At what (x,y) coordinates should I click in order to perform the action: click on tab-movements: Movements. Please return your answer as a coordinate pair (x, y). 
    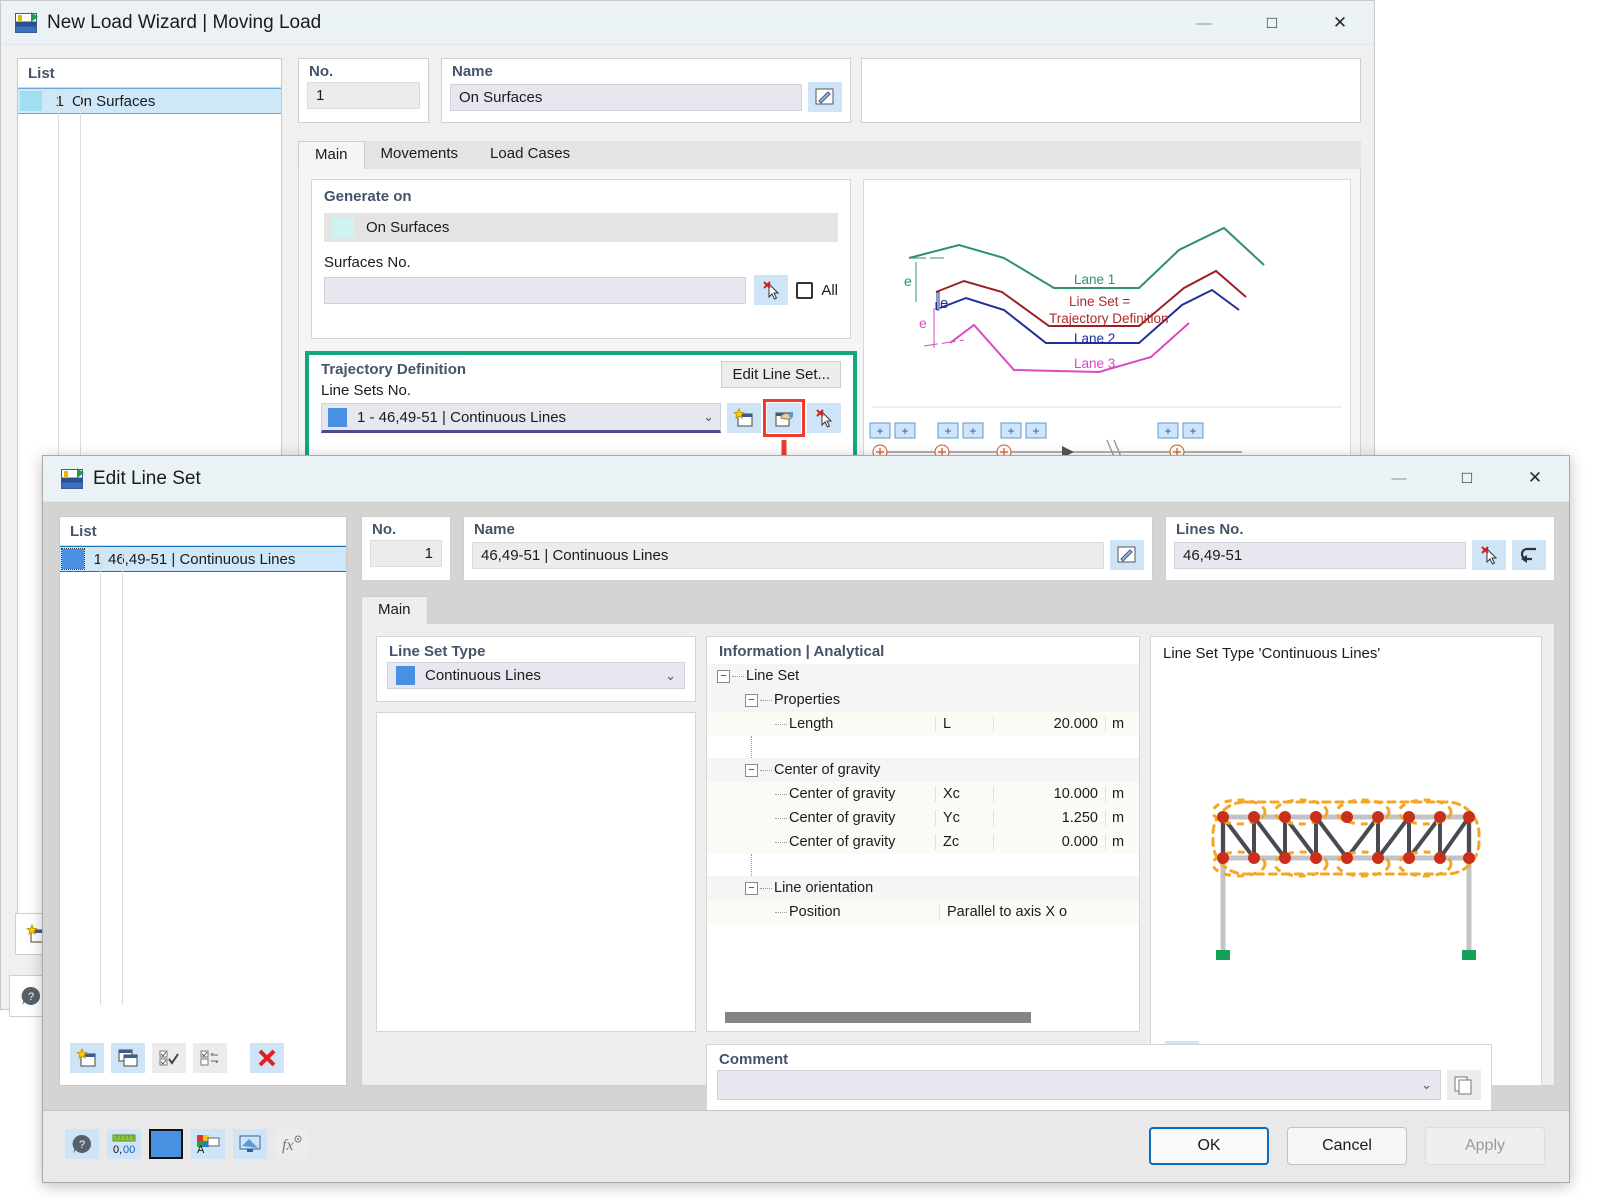
    Looking at the image, I should click on (419, 155).